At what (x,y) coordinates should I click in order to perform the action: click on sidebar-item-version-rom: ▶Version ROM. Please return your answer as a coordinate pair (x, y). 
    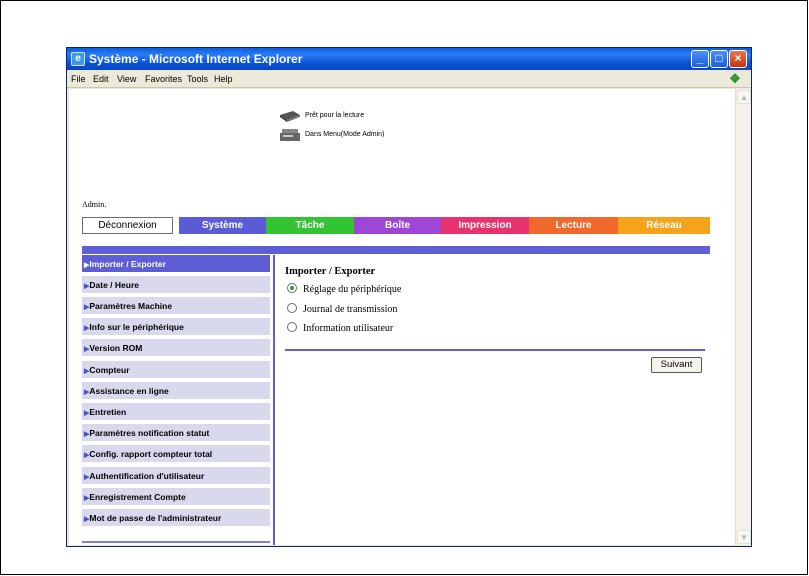
    Looking at the image, I should click on (176, 348).